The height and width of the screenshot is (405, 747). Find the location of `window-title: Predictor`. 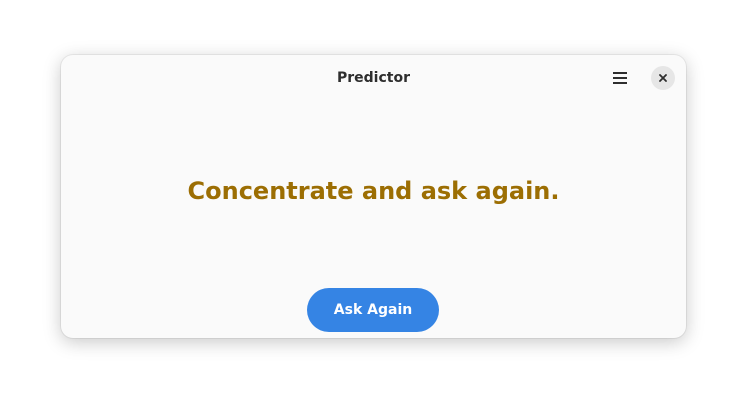

window-title: Predictor is located at coordinates (373, 78).